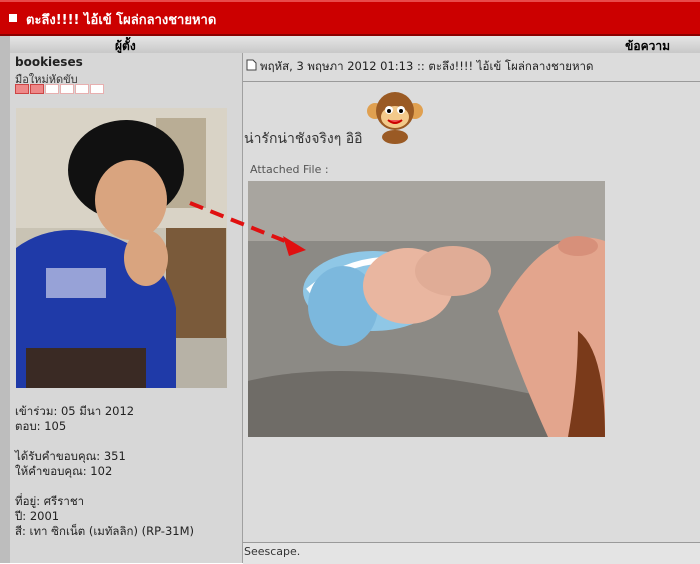 This screenshot has height=564, width=700. Describe the element at coordinates (13, 18) in the screenshot. I see `title-bullet-icon` at that location.